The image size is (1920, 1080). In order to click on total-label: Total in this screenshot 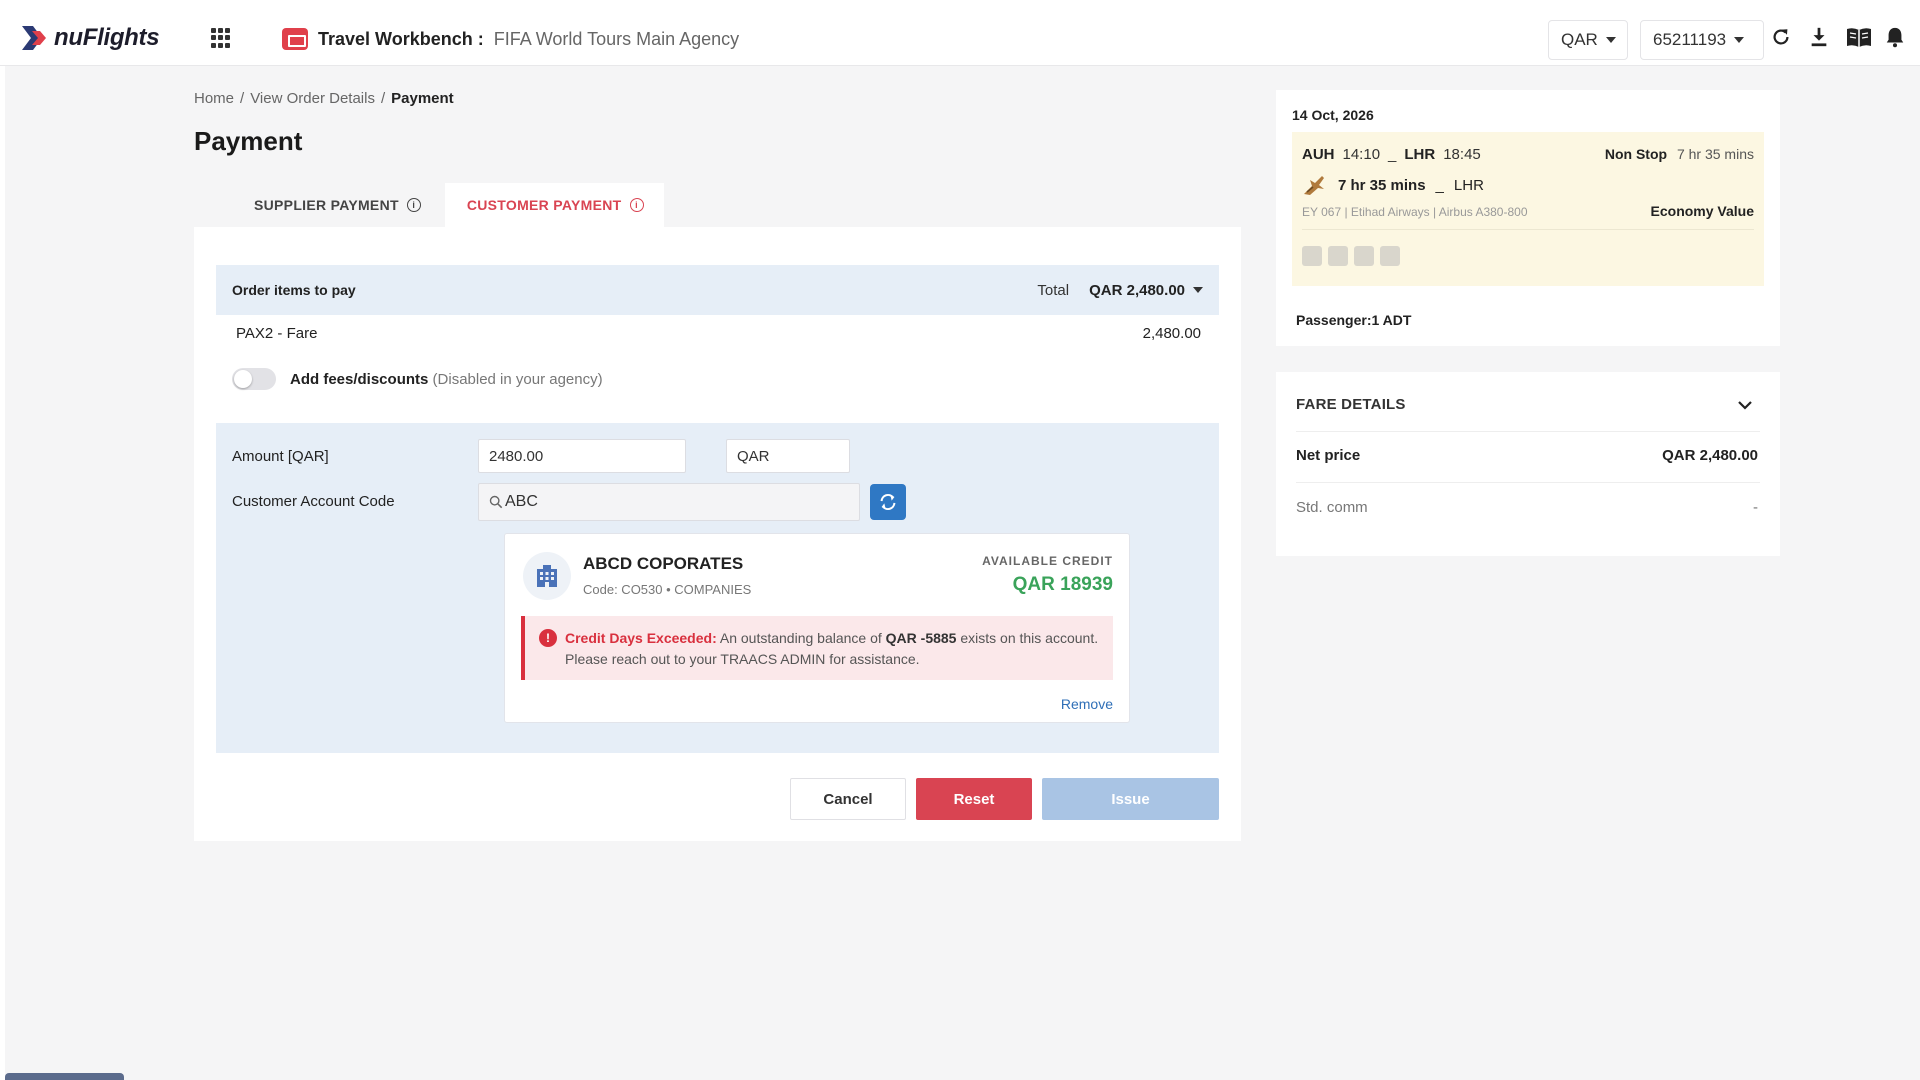, I will do `click(1053, 290)`.